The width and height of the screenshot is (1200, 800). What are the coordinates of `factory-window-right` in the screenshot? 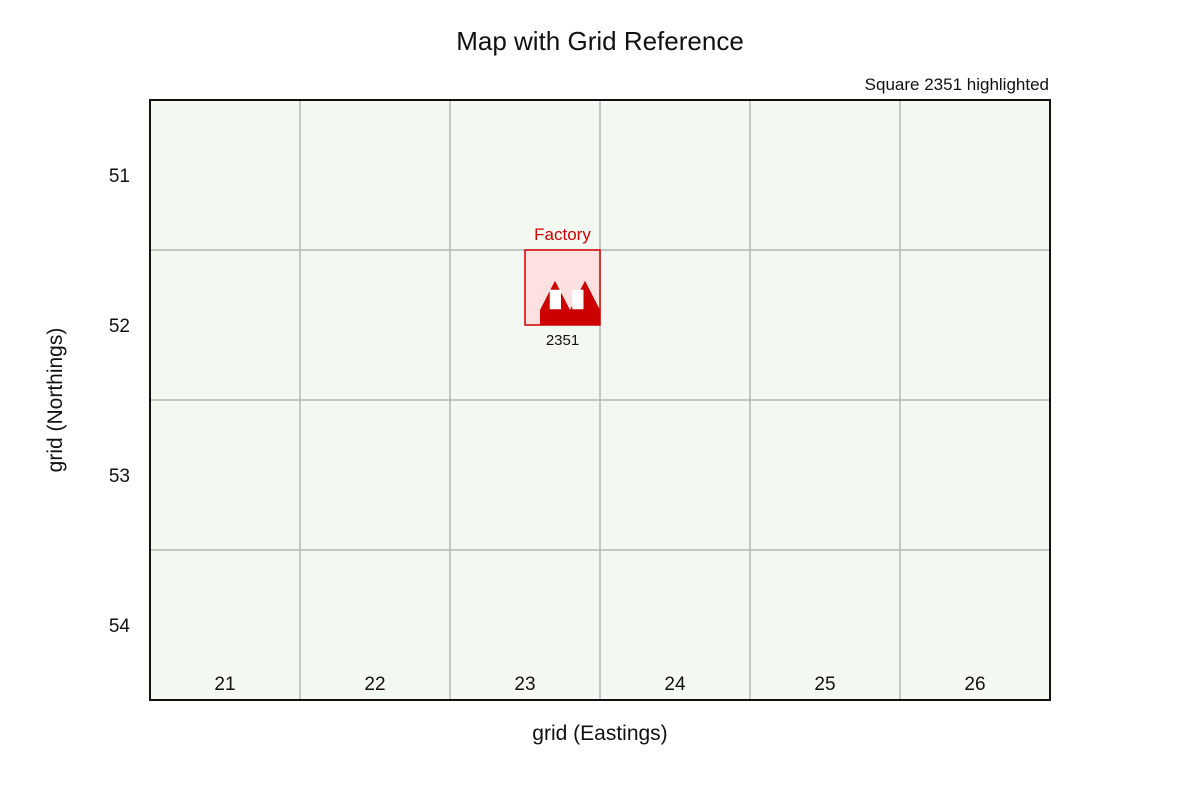 It's located at (578, 299).